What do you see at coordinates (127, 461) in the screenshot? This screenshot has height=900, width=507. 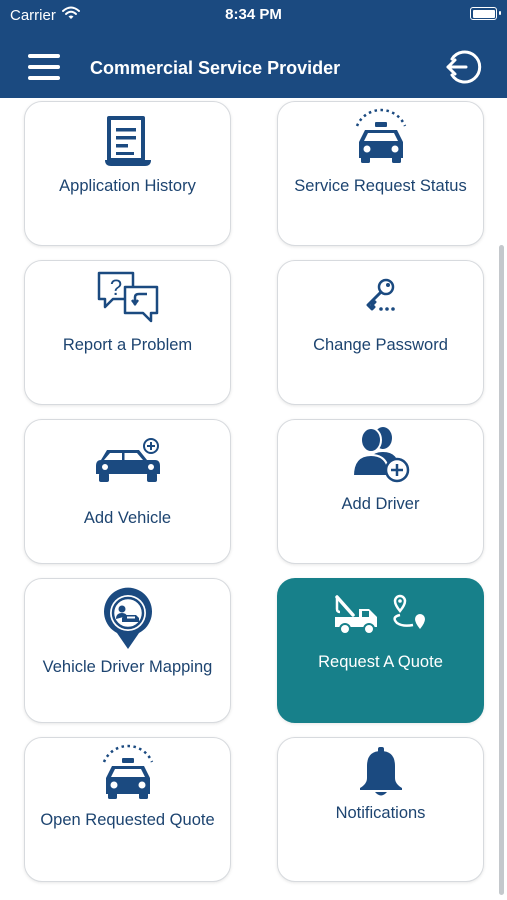 I see `car-add-icon` at bounding box center [127, 461].